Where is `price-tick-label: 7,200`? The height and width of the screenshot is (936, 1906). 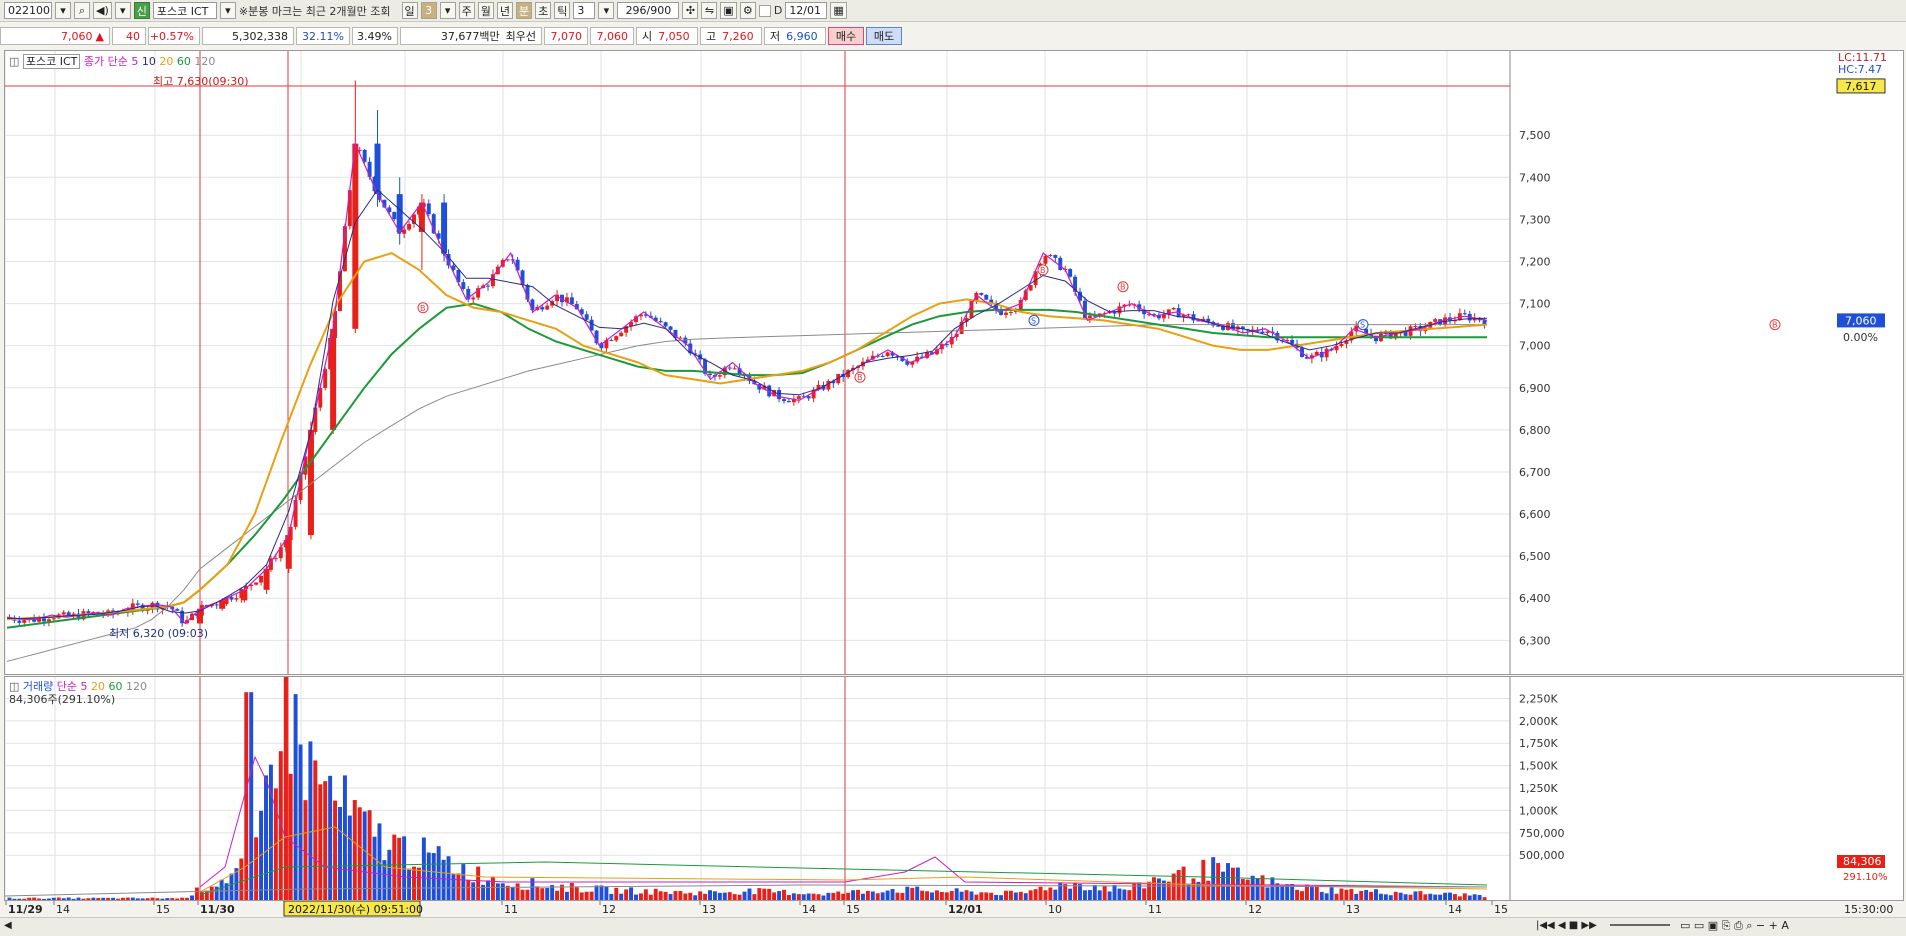
price-tick-label: 7,200 is located at coordinates (1535, 261).